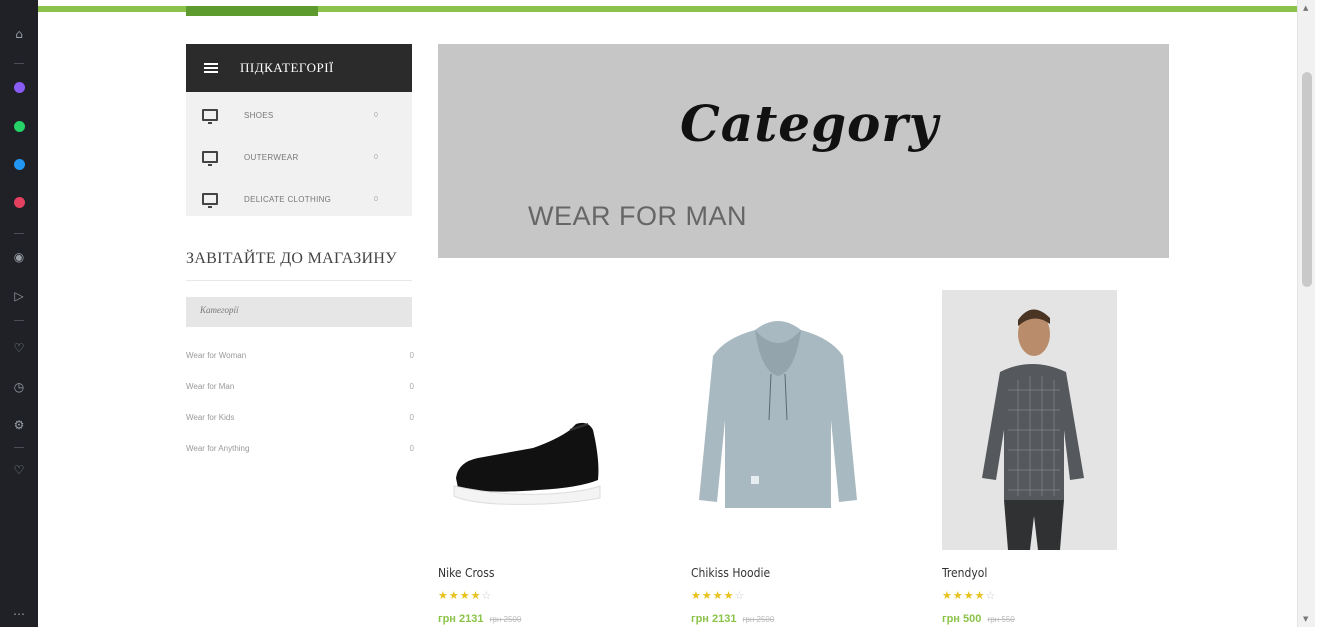  Describe the element at coordinates (287, 67) in the screenshot. I see `subcategories-title: ПІДКАТЕГОРІЇ` at that location.